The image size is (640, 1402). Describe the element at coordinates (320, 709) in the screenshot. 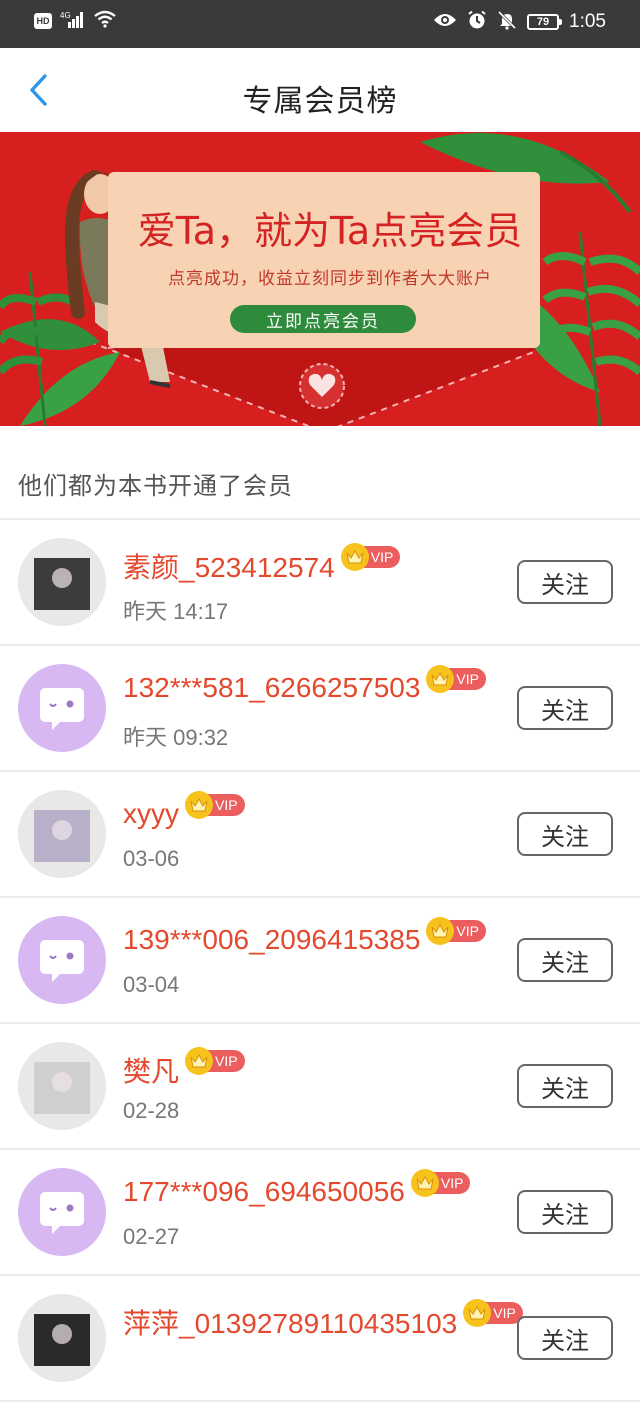

I see `member-row-2: 132***581_6266257503 VIP 昨天 09:32 关注` at that location.